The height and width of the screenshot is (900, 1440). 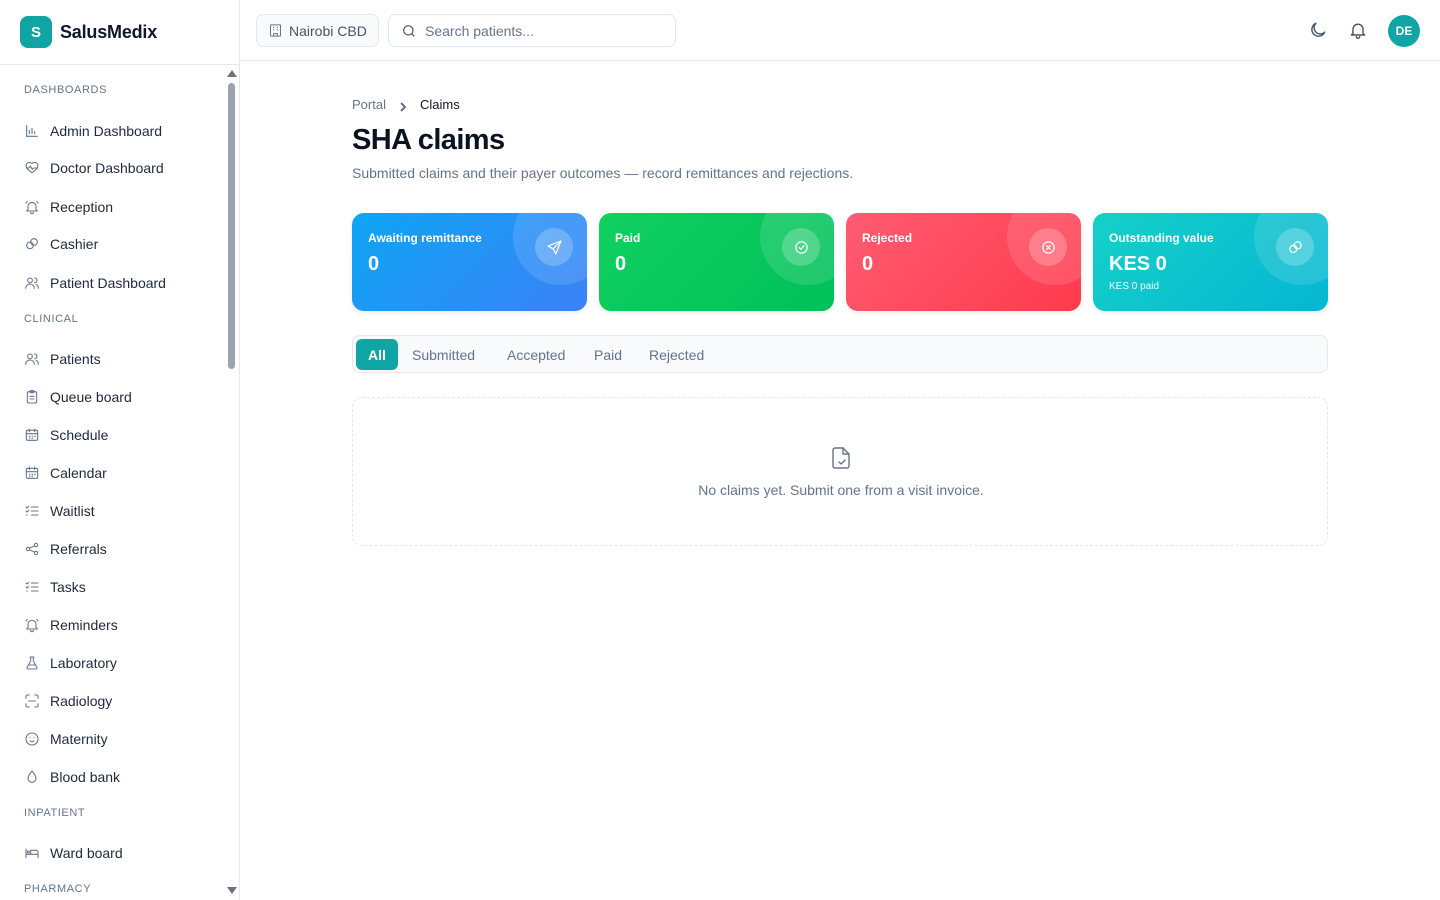 What do you see at coordinates (84, 625) in the screenshot?
I see `sidebar-item-label: Reminders` at bounding box center [84, 625].